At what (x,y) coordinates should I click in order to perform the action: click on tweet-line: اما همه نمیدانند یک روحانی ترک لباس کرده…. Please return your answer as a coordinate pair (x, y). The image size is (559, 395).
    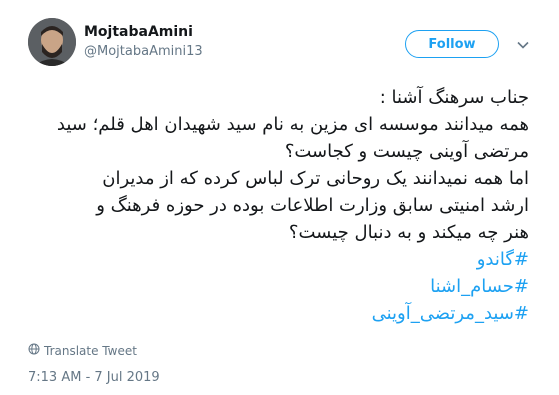
    Looking at the image, I should click on (315, 178).